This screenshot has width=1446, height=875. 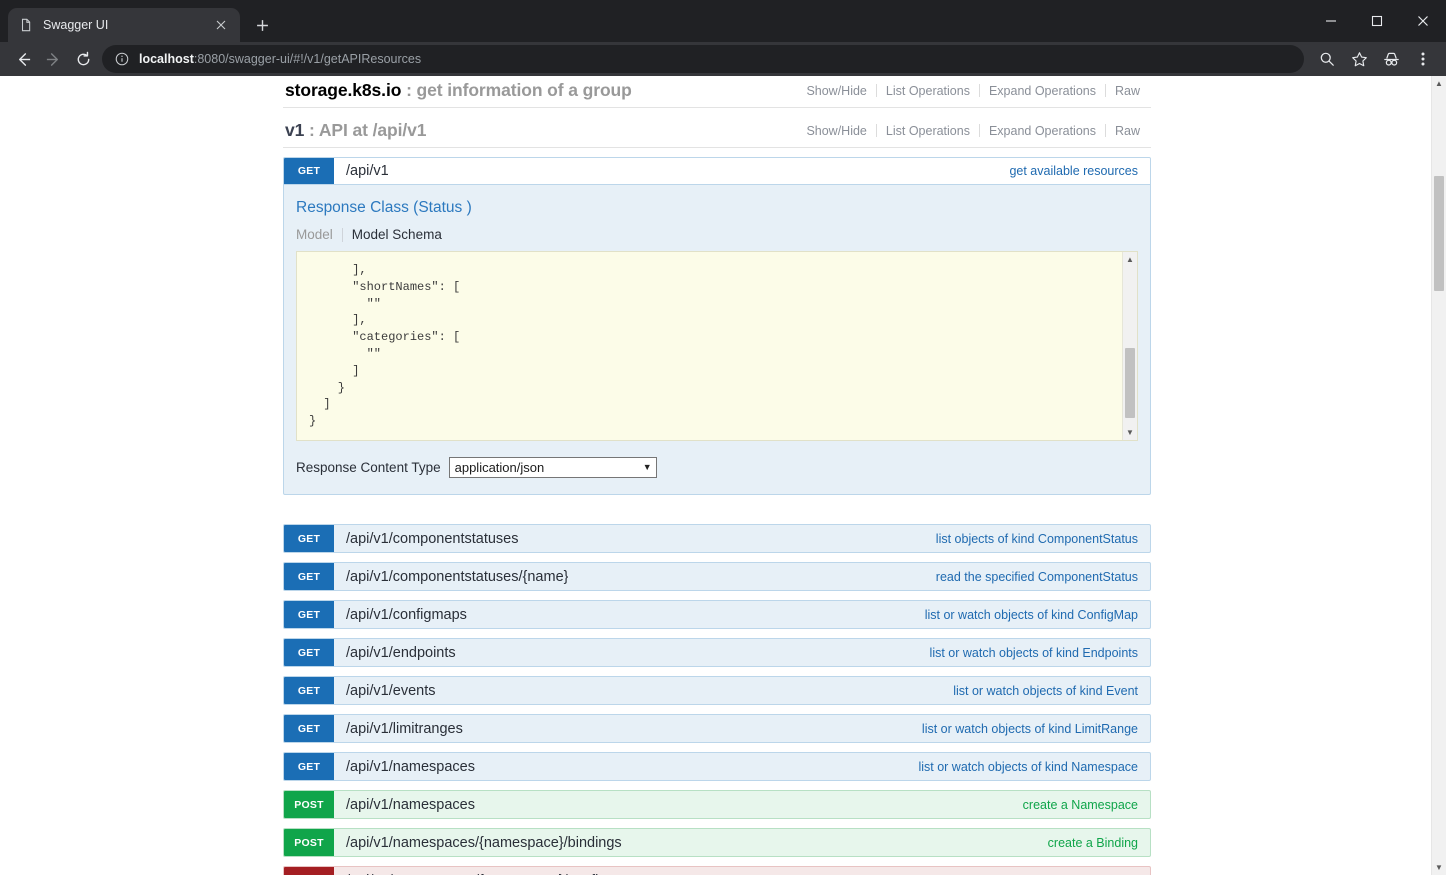 What do you see at coordinates (717, 234) in the screenshot?
I see `model-tabs: Model Model Schema` at bounding box center [717, 234].